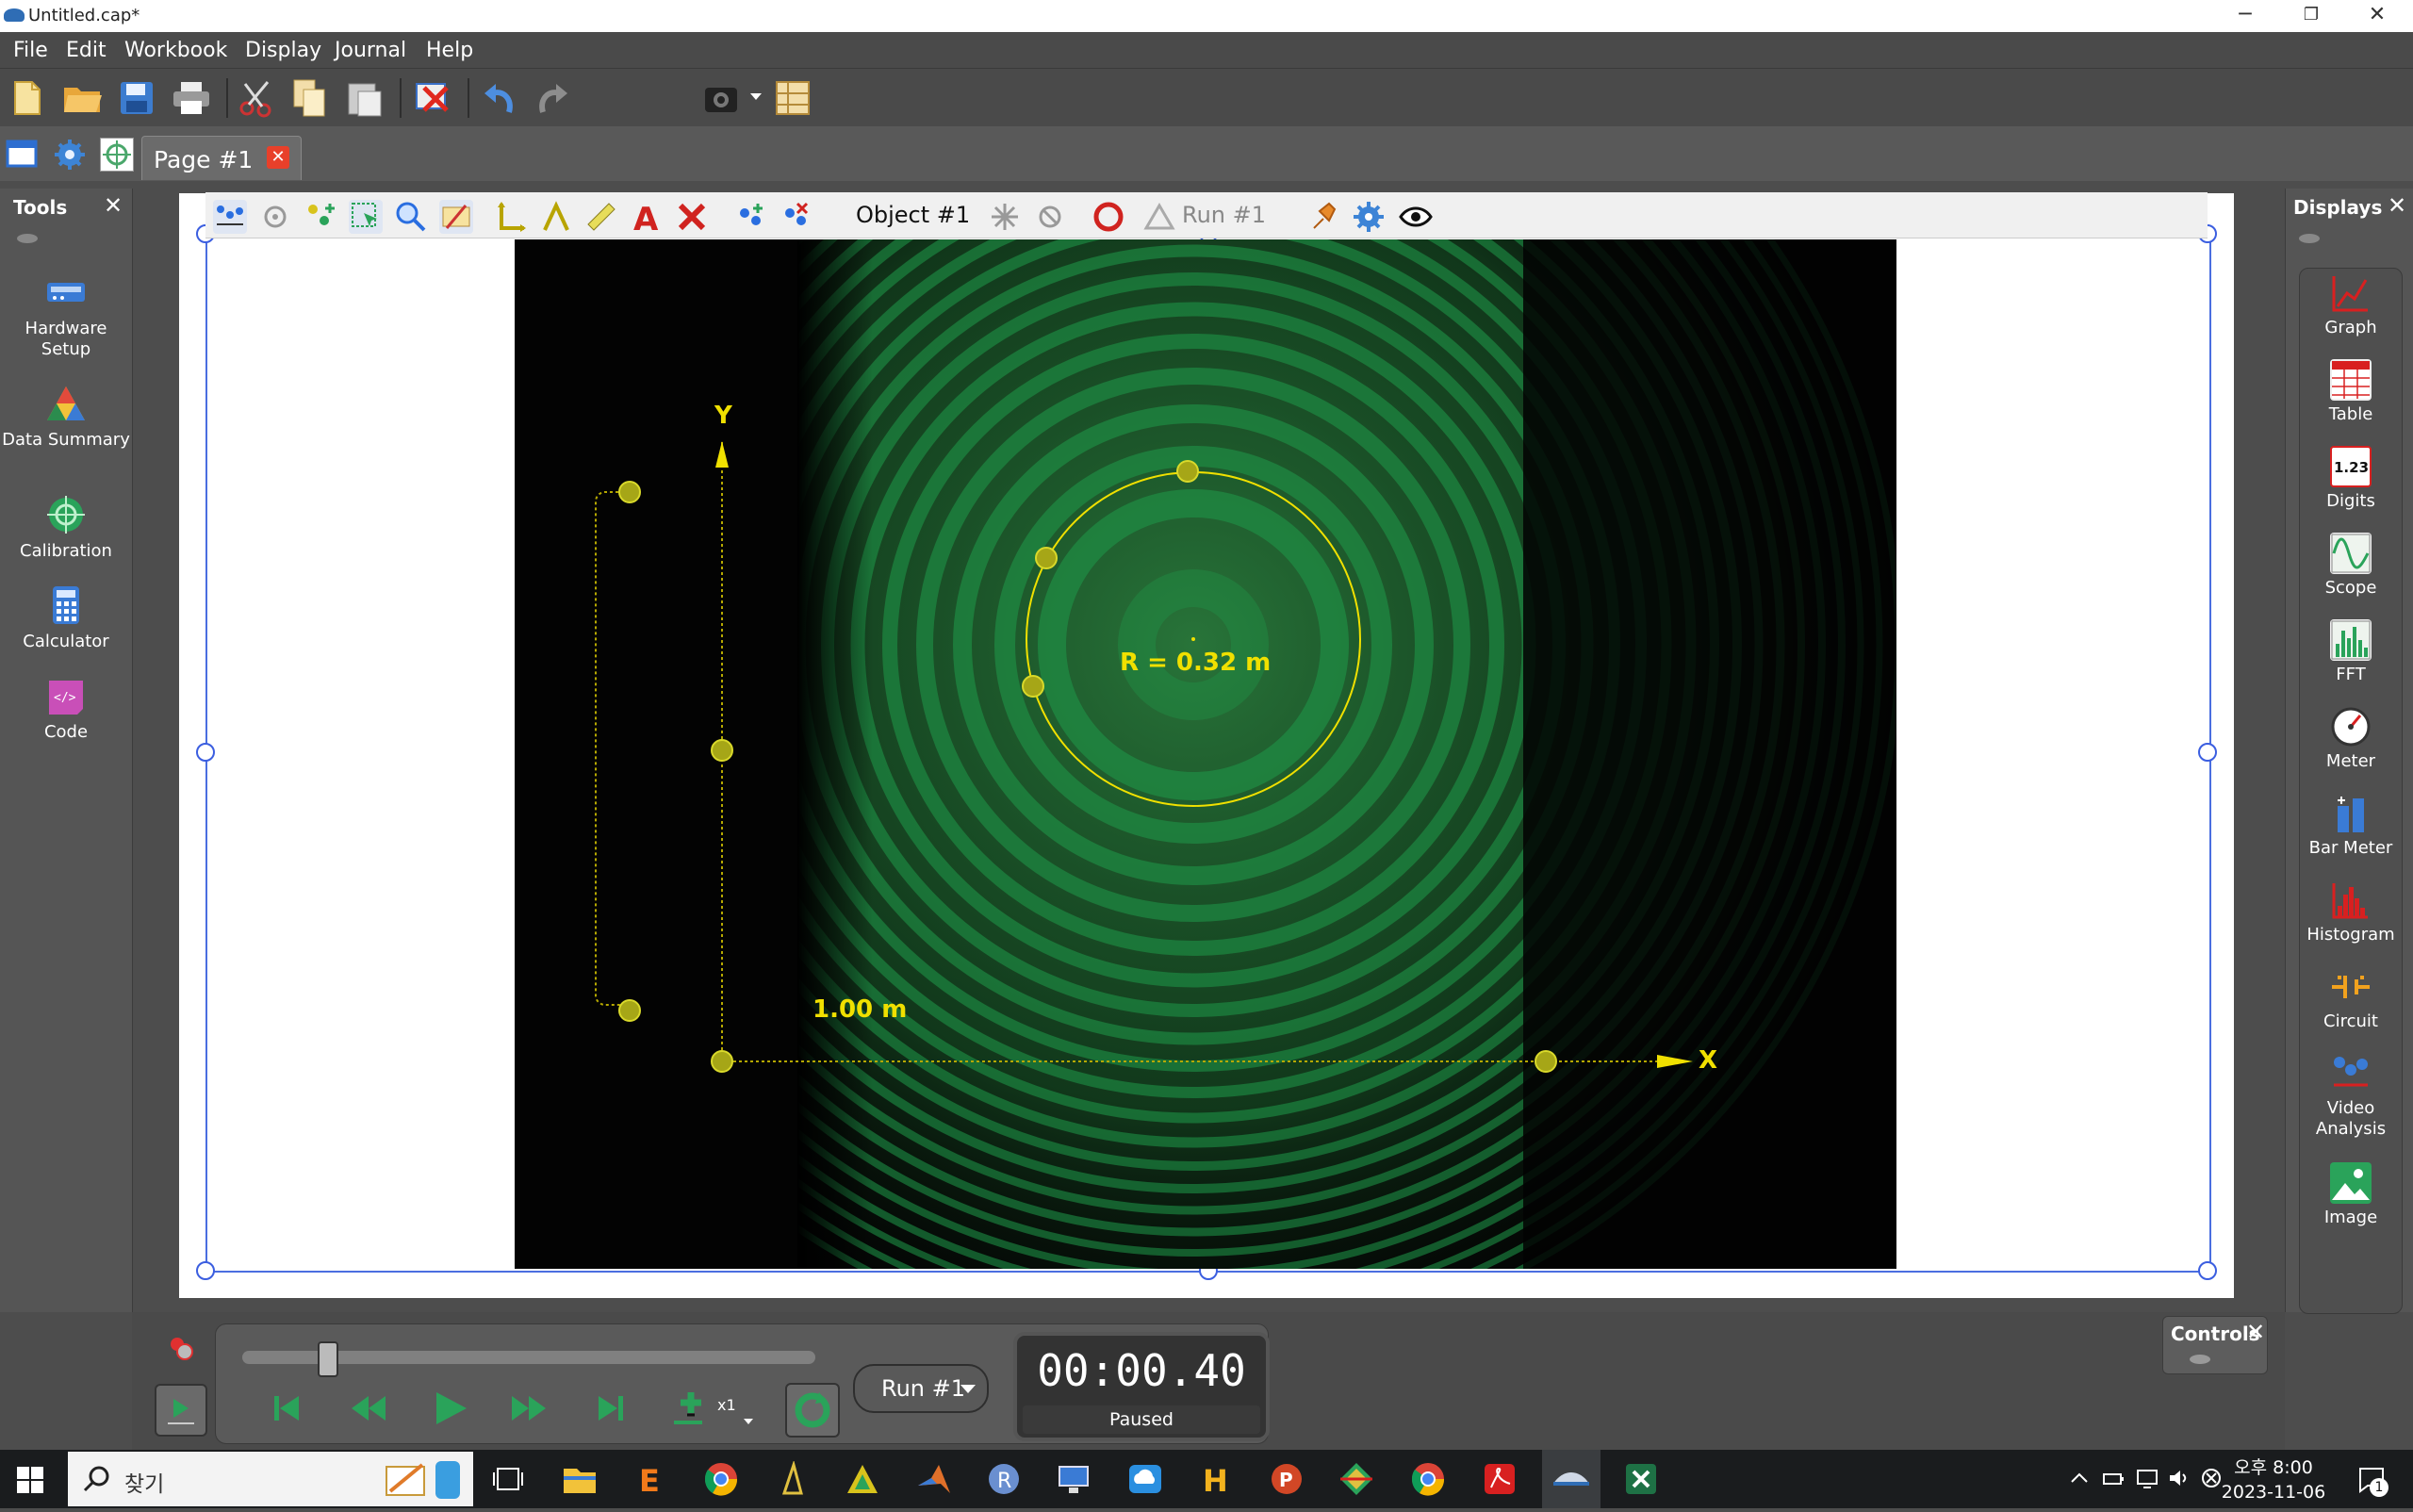 The image size is (2413, 1512). Describe the element at coordinates (70, 155) in the screenshot. I see `settings-gear-icon` at that location.